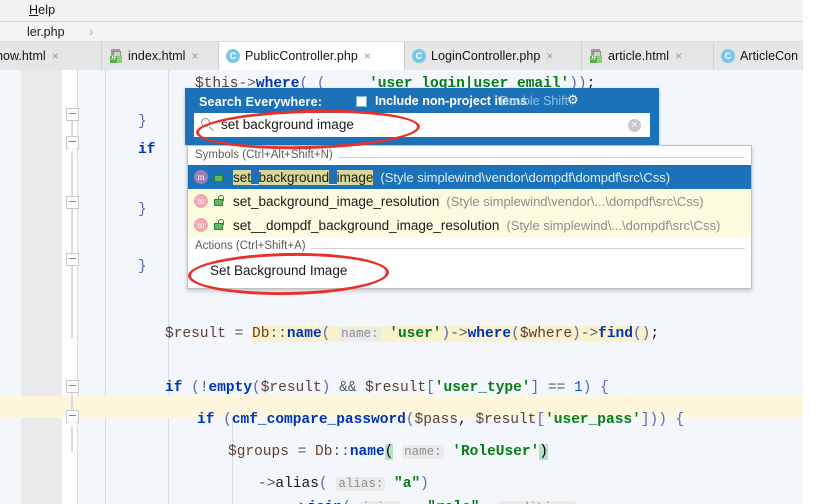 The width and height of the screenshot is (825, 504). What do you see at coordinates (343, 484) in the screenshot?
I see `code-line-alias: ->alias( alias: "a")` at bounding box center [343, 484].